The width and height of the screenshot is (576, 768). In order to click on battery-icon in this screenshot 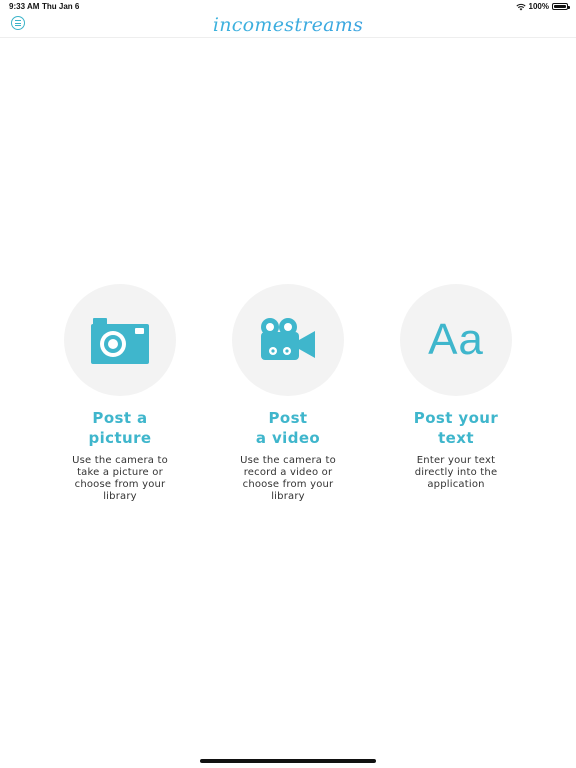, I will do `click(561, 6)`.